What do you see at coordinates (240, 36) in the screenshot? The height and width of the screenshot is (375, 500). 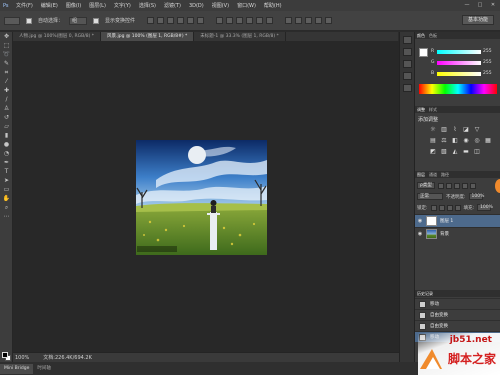 I see `doc-tab-untitled: 未标题-1 @ 33.3% (图层 1, RGB/8) *` at bounding box center [240, 36].